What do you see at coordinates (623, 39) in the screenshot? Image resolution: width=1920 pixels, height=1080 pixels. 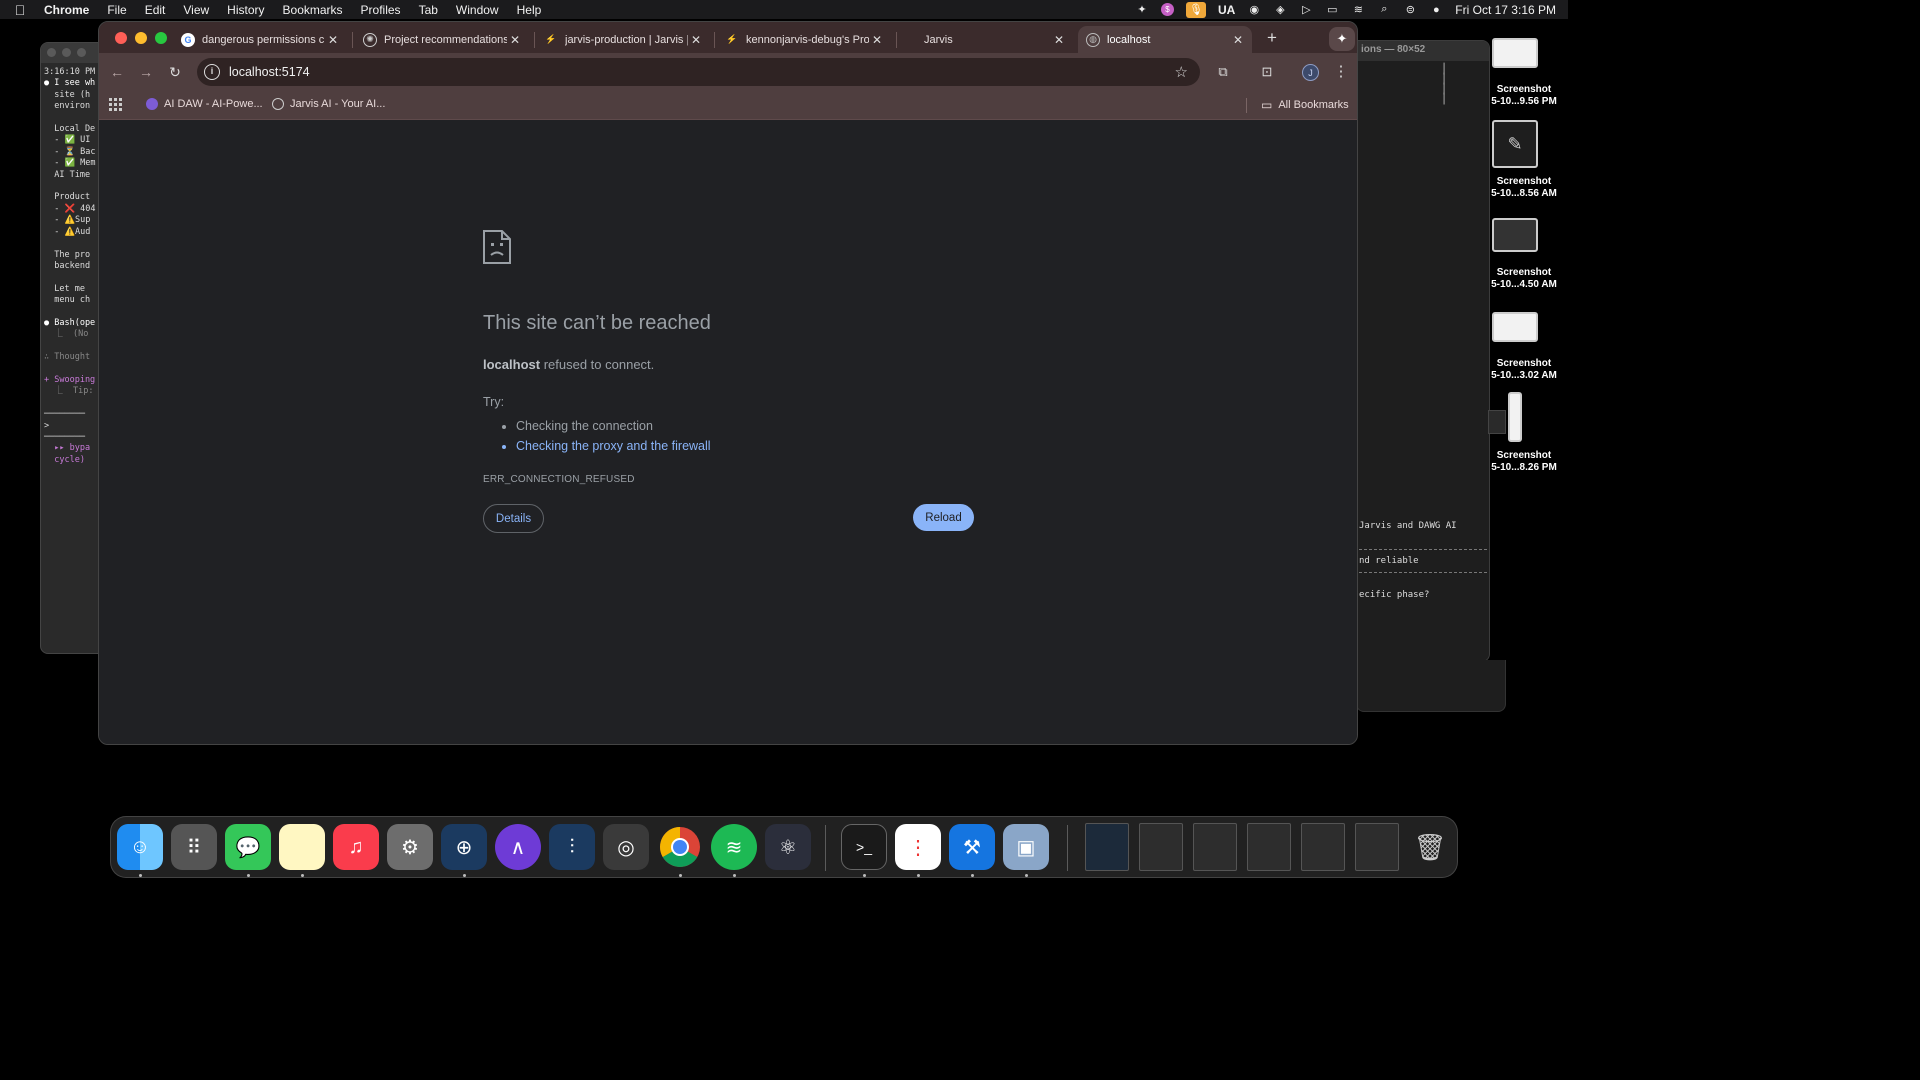 I see `tab-jarvis-production: ⚡ jarvis-production | Jarvis | ✕` at bounding box center [623, 39].